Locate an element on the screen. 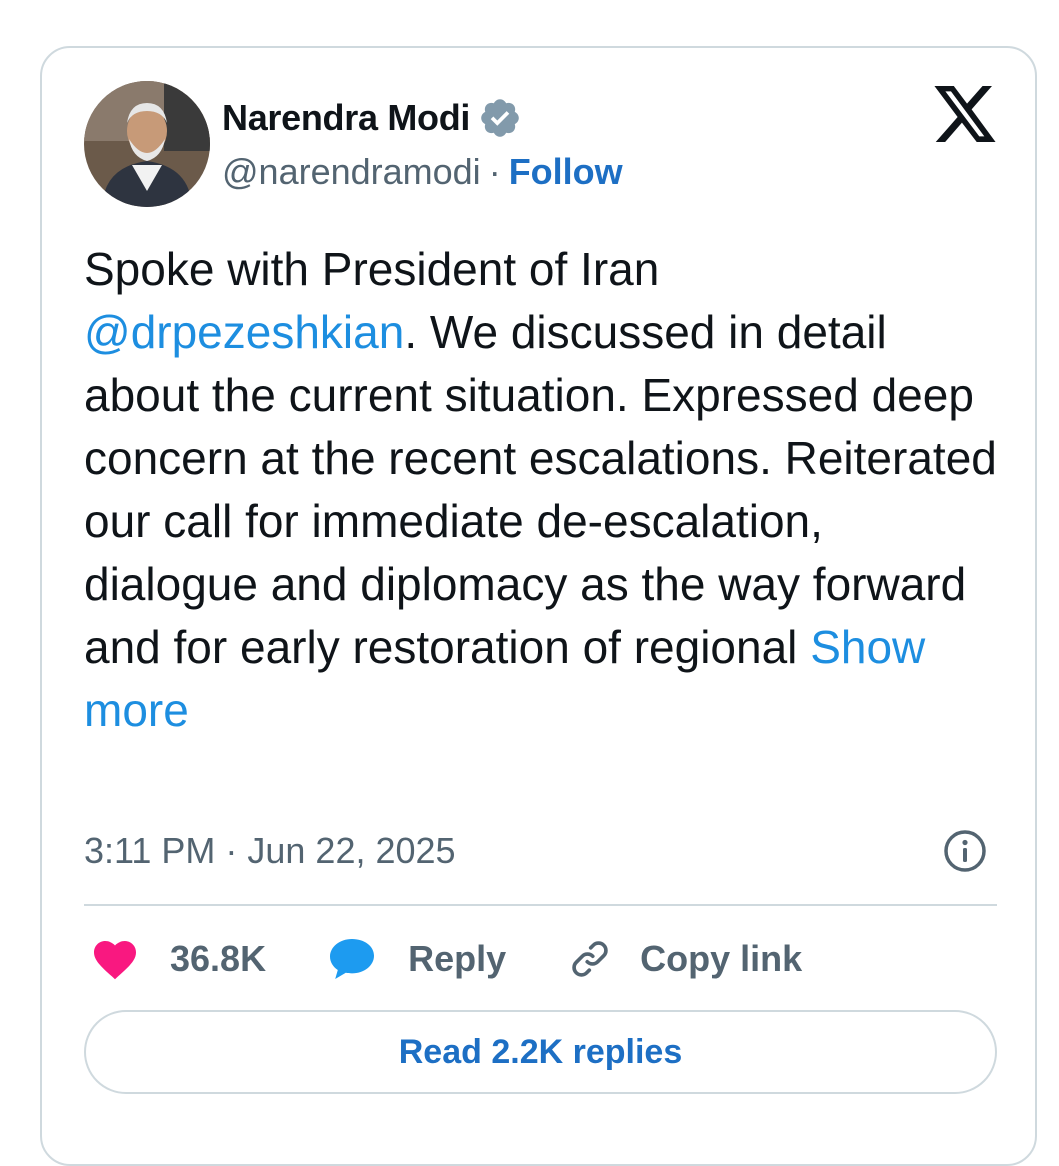  heart-icon is located at coordinates (115, 959).